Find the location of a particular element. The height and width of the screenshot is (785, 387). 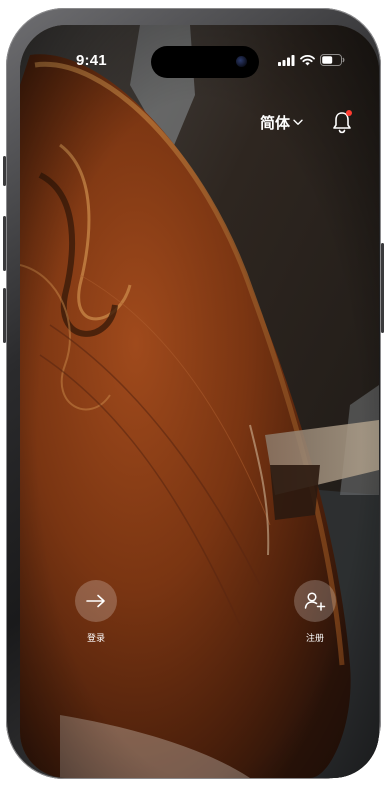

register-button-circle is located at coordinates (315, 601).